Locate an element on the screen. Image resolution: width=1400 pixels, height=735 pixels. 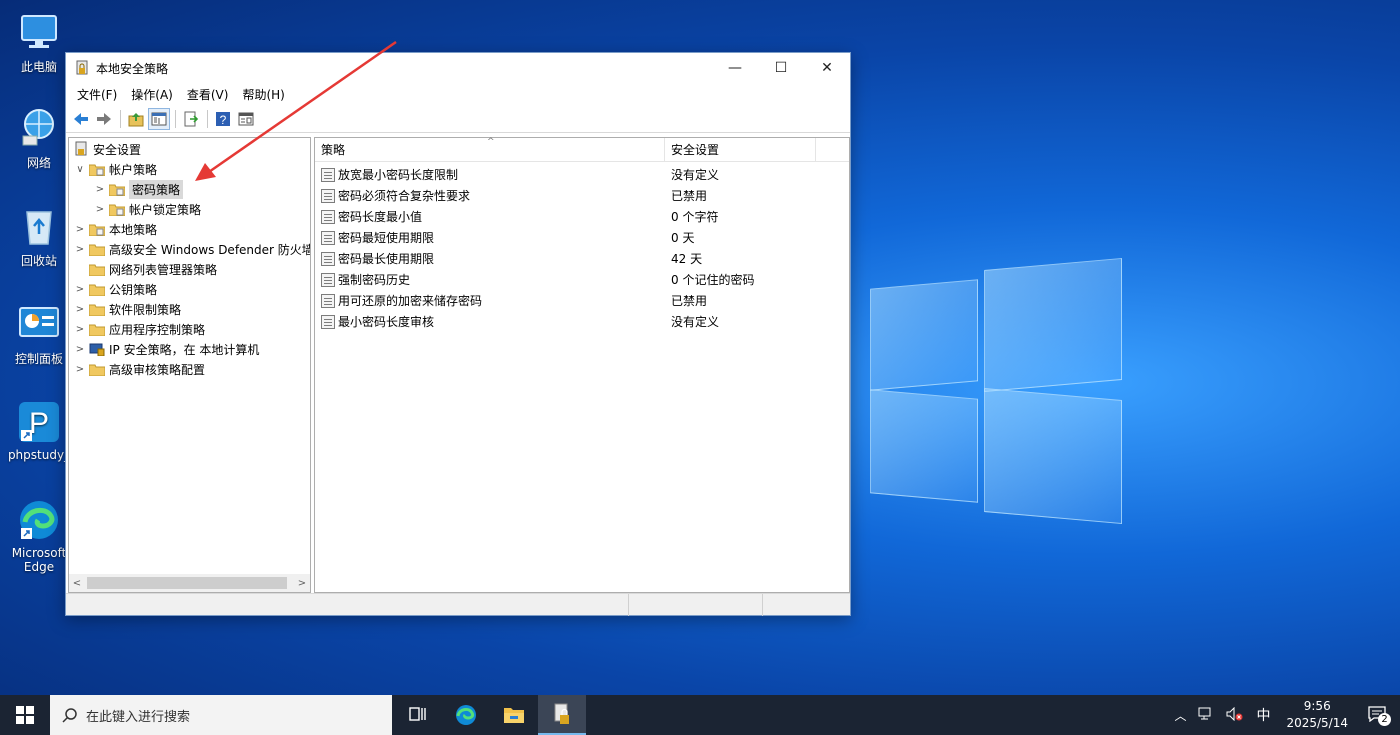
file-explorer-icon is located at coordinates (514, 715).